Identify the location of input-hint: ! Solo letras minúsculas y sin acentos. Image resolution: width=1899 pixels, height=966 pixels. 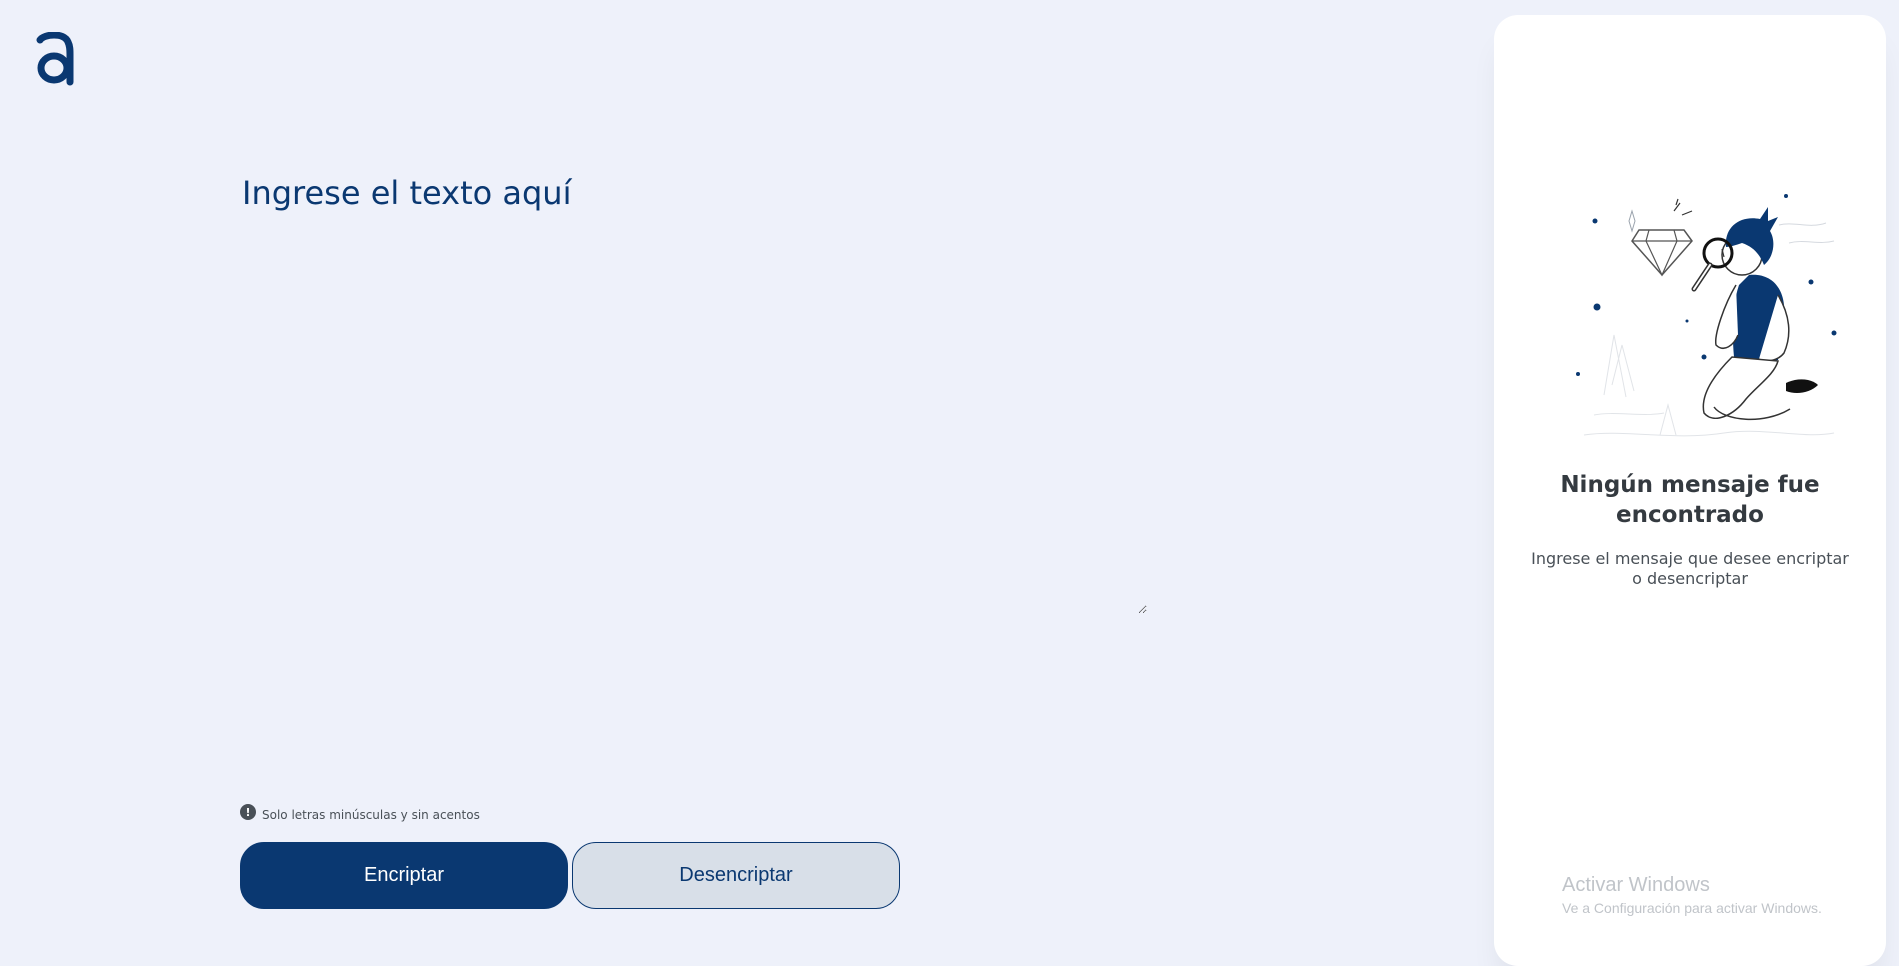
(360, 813).